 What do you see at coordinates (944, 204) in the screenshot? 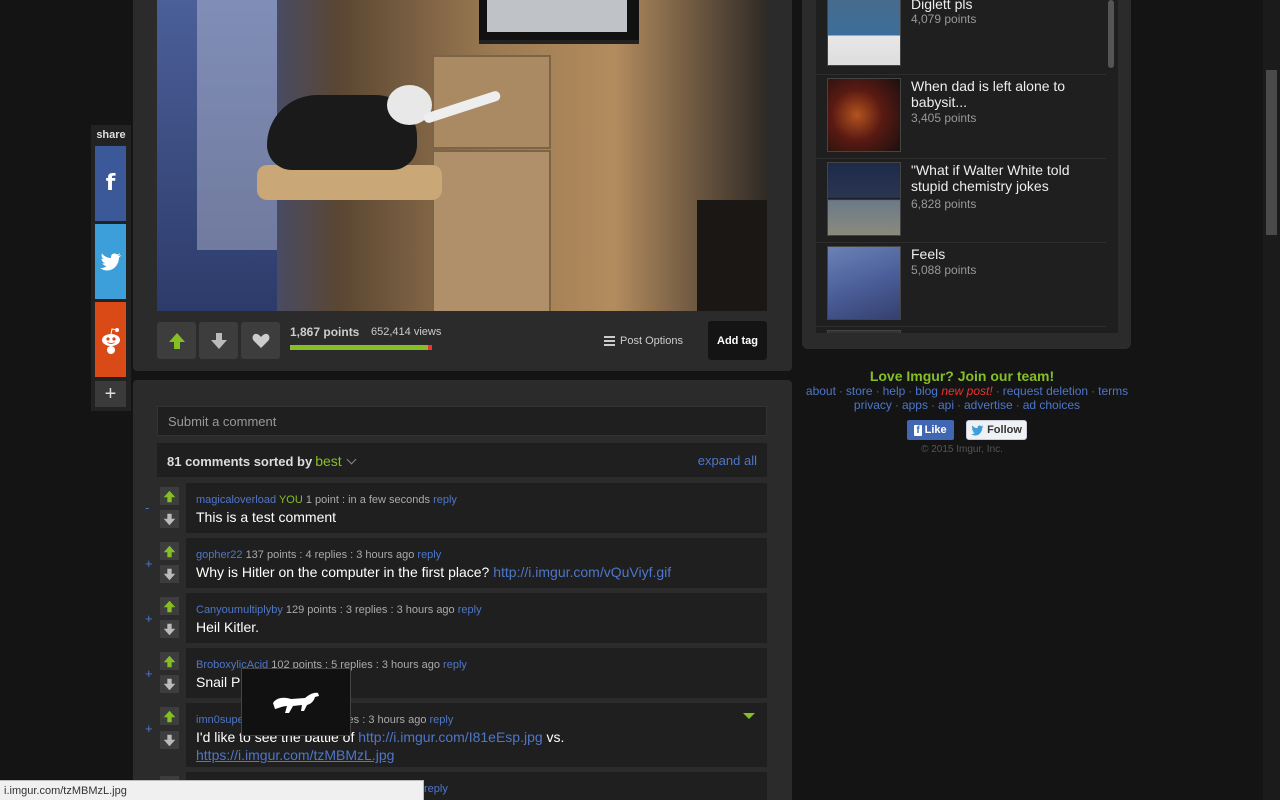
I see `sidebar-item-points: 6,828 points` at bounding box center [944, 204].